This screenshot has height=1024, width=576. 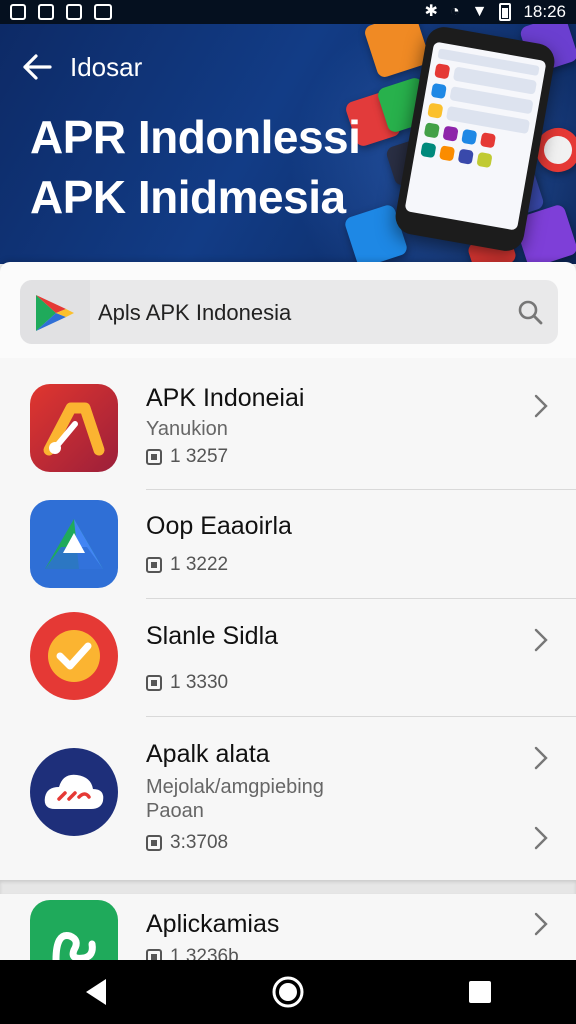 What do you see at coordinates (530, 312) in the screenshot?
I see `search-icon` at bounding box center [530, 312].